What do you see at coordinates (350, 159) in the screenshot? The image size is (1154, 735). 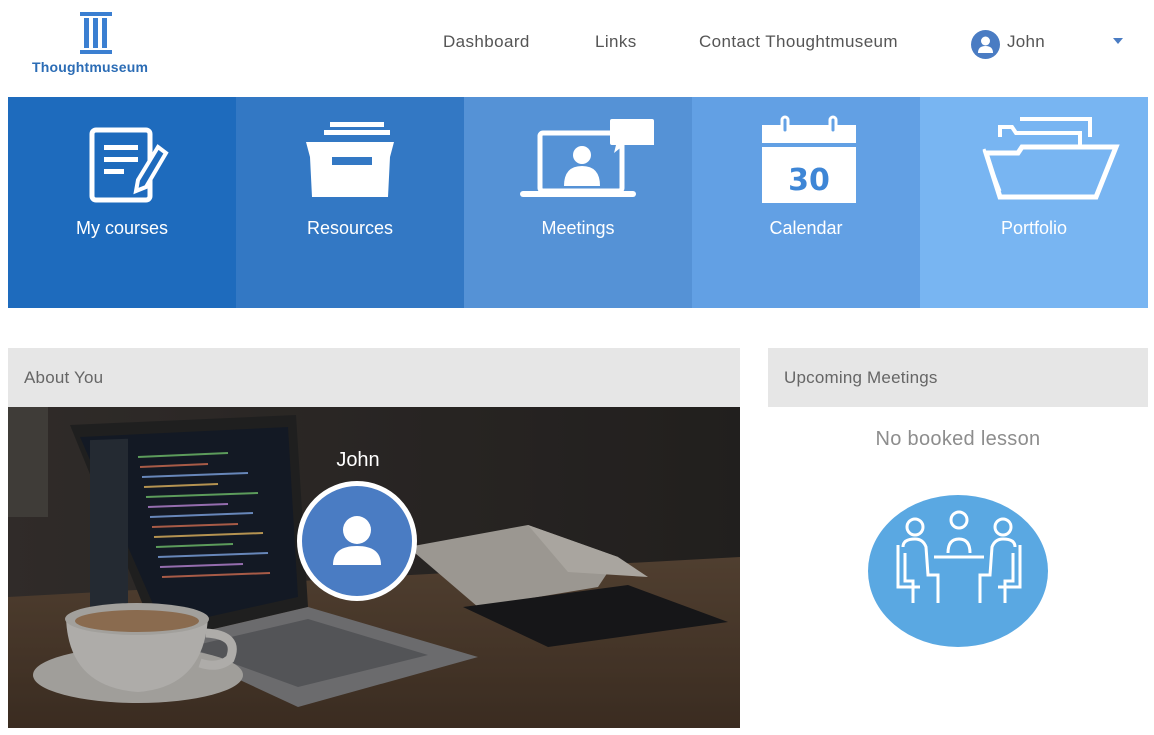 I see `file-drawer-icon` at bounding box center [350, 159].